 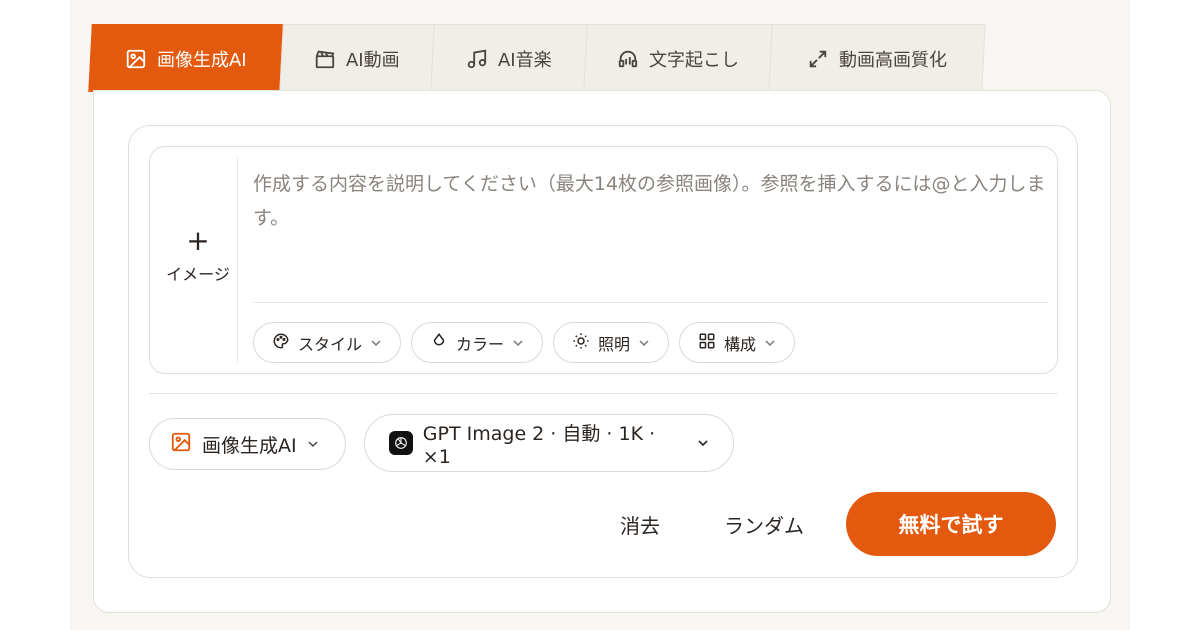 What do you see at coordinates (892, 60) in the screenshot?
I see `tab-label: 動画高画質化` at bounding box center [892, 60].